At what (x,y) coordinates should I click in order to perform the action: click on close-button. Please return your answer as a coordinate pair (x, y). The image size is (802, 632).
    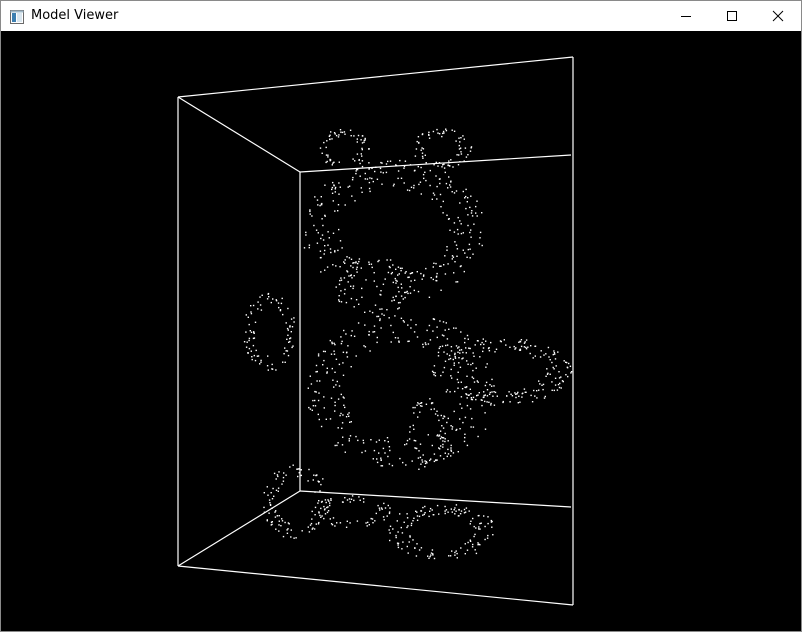
    Looking at the image, I should click on (778, 16).